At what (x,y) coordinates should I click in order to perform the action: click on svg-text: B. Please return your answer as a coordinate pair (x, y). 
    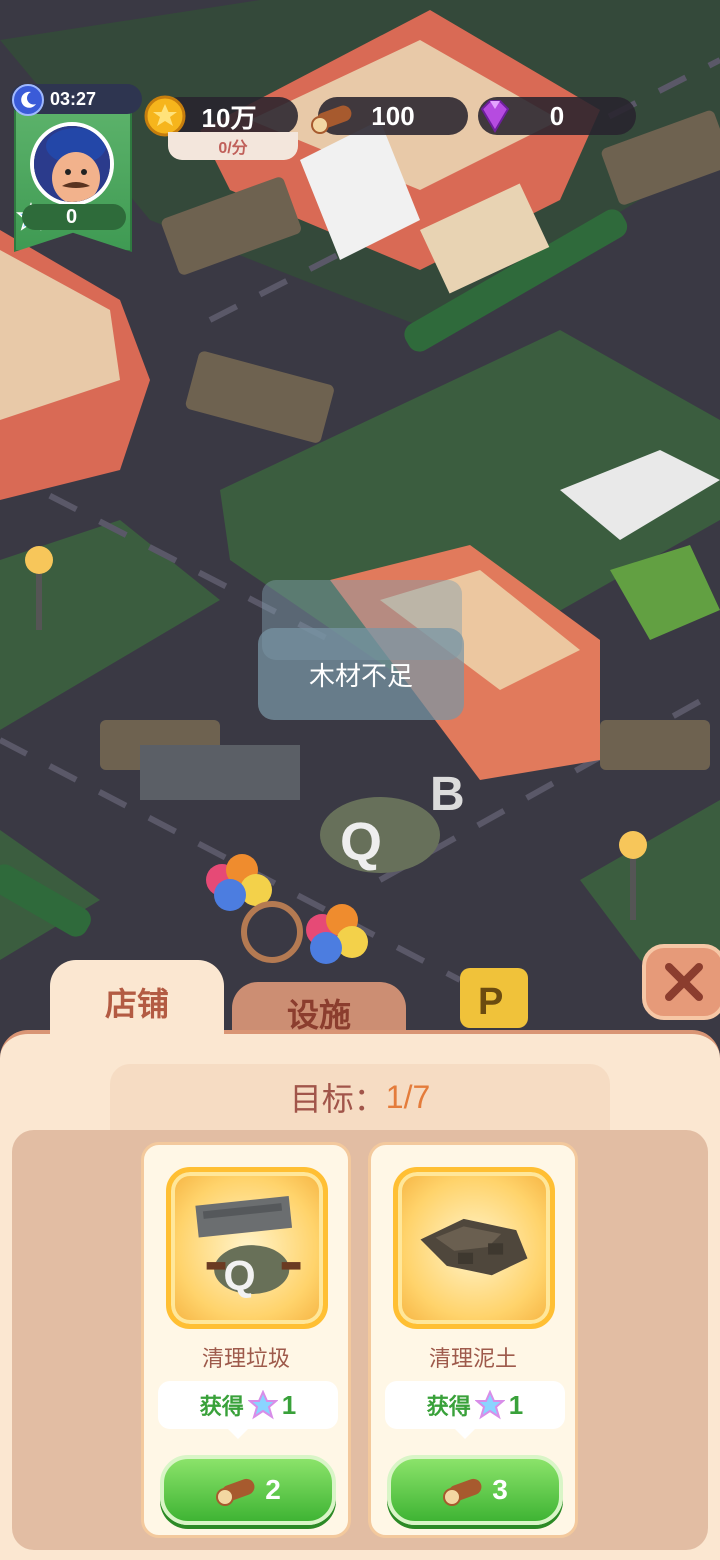
    Looking at the image, I should click on (447, 794).